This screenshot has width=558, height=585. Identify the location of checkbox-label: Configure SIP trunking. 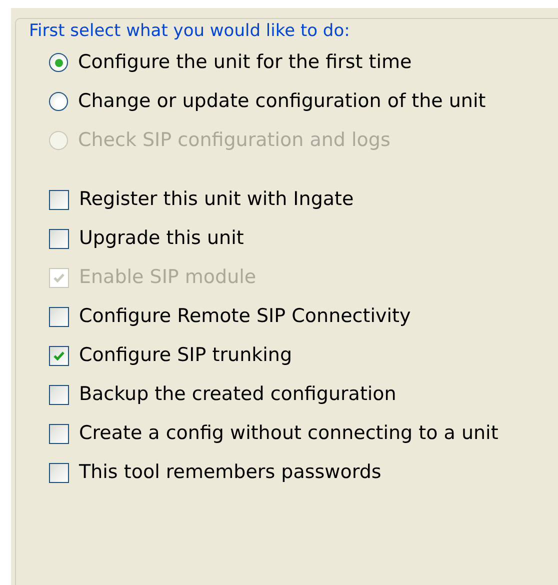
(185, 355).